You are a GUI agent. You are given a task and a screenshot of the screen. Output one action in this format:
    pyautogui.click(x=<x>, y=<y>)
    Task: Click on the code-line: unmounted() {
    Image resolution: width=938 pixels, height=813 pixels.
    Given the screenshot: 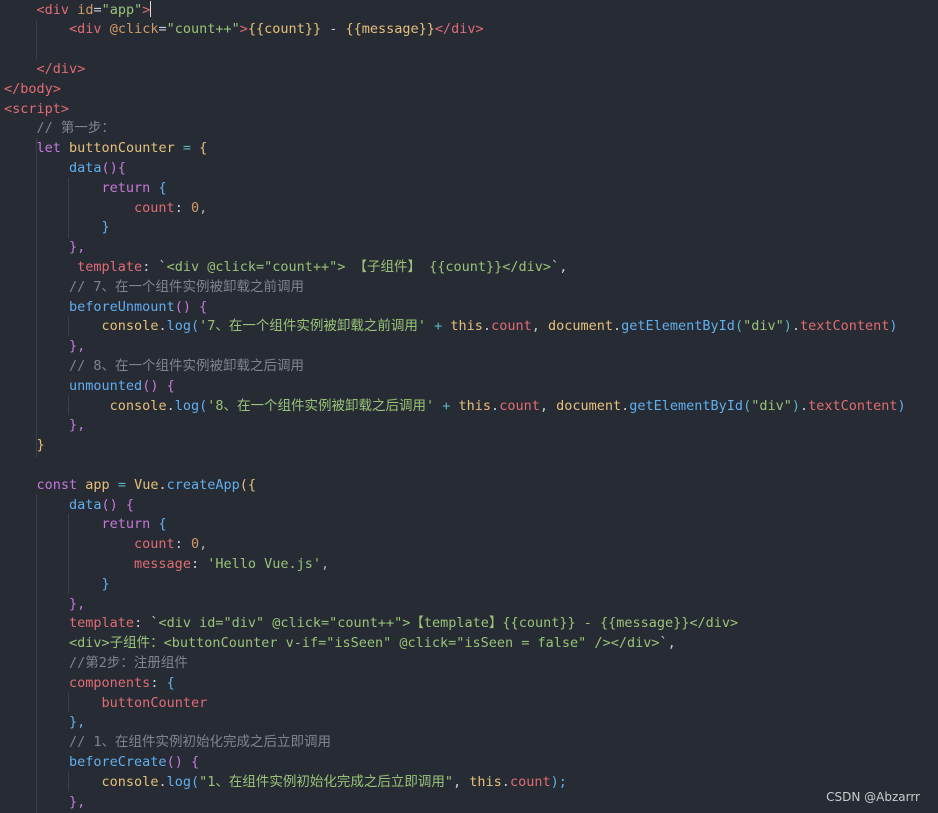 What is the action you would take?
    pyautogui.click(x=89, y=387)
    